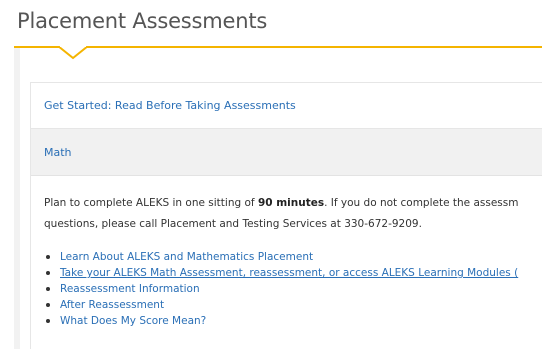 The width and height of the screenshot is (542, 349). I want to click on left-gutter, so click(17, 198).